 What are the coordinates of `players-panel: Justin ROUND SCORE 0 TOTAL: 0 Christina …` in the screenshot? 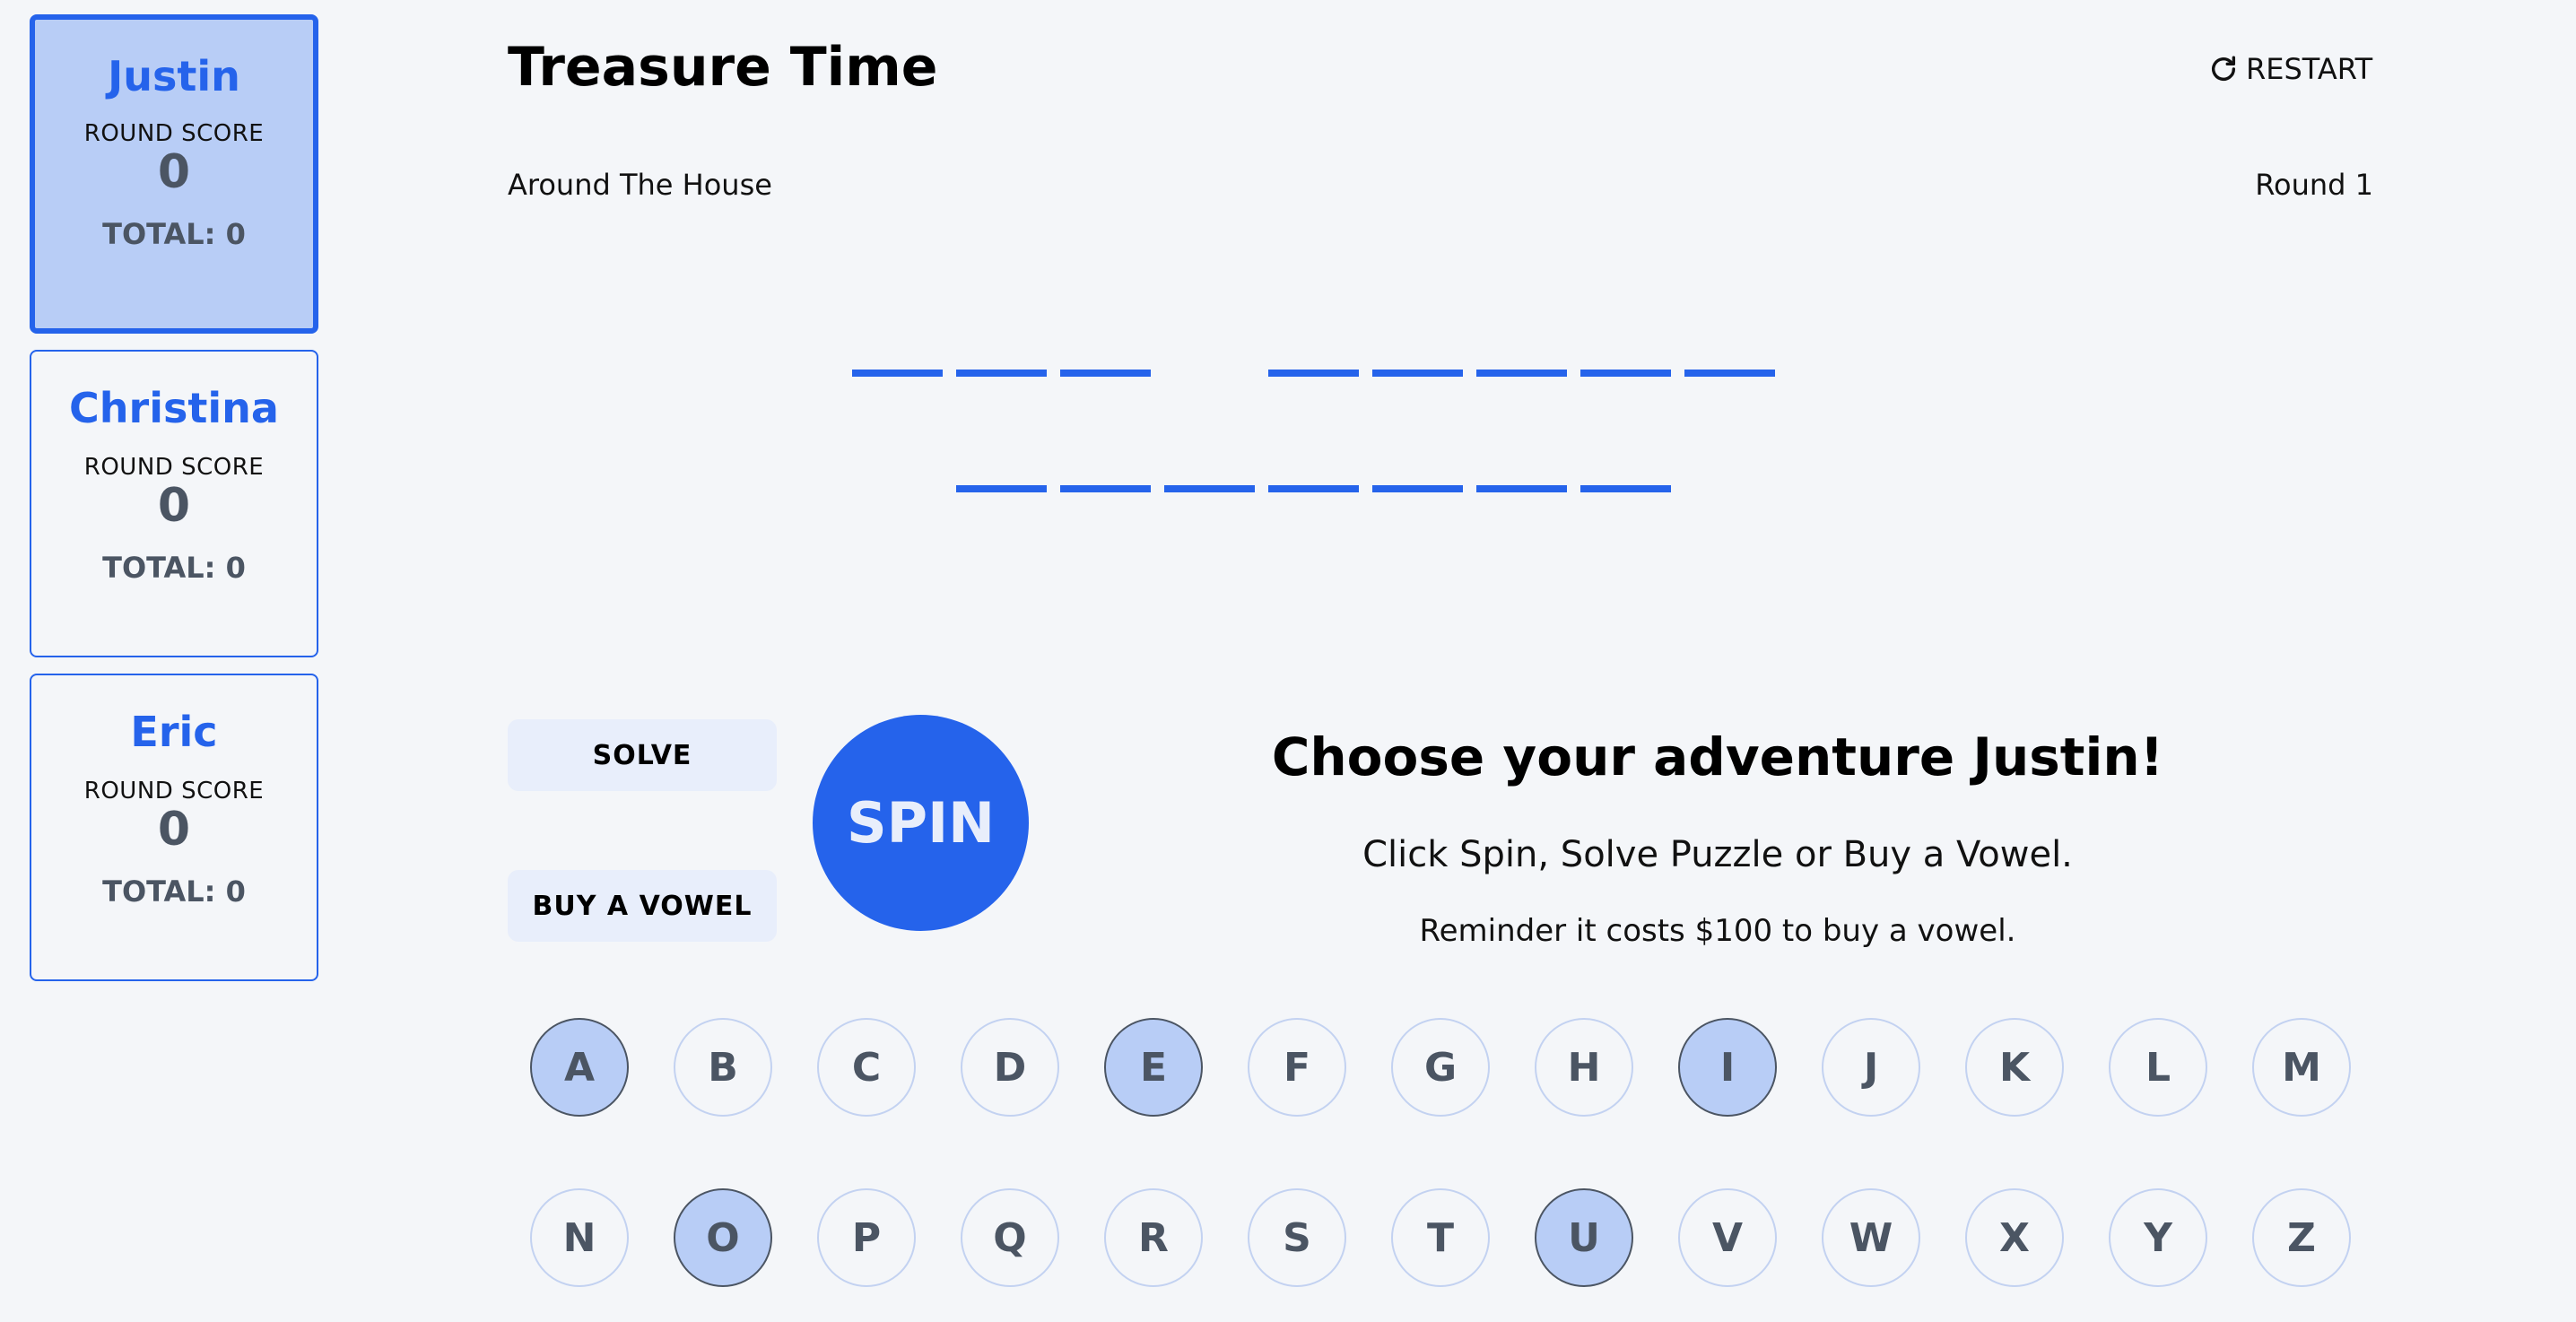 It's located at (174, 505).